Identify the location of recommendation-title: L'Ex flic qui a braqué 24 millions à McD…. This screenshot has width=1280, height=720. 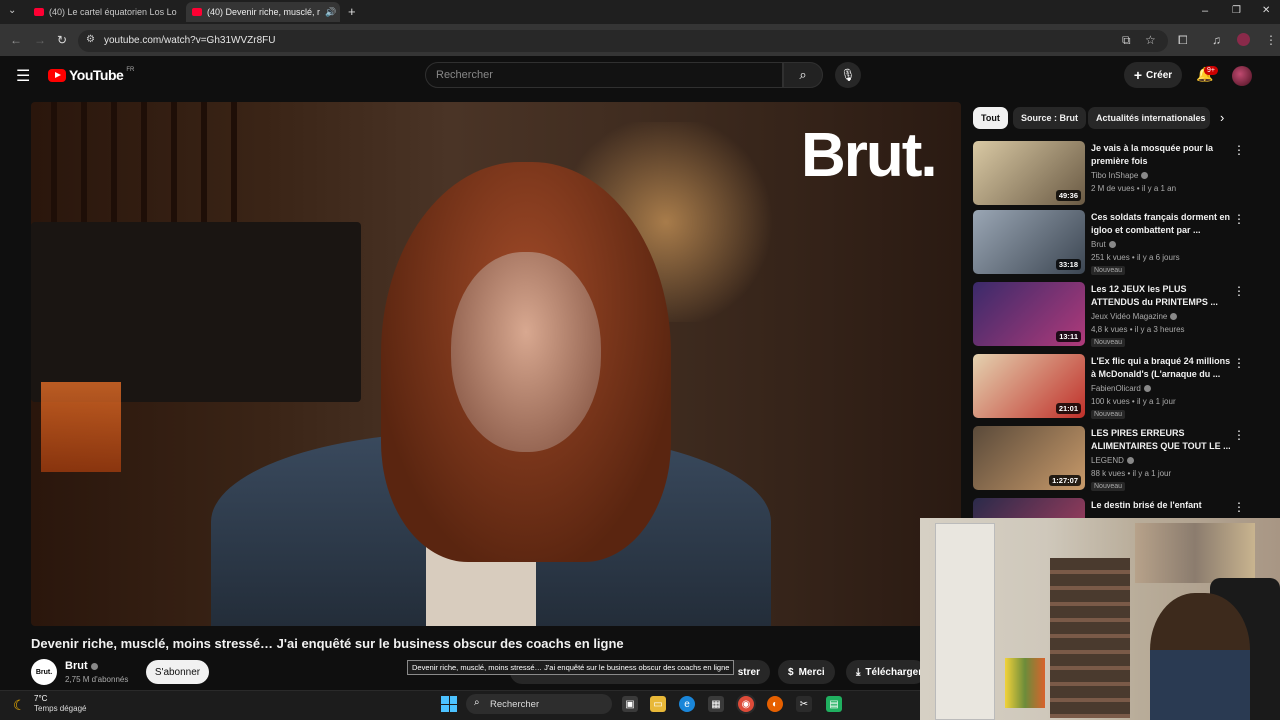
(1161, 368).